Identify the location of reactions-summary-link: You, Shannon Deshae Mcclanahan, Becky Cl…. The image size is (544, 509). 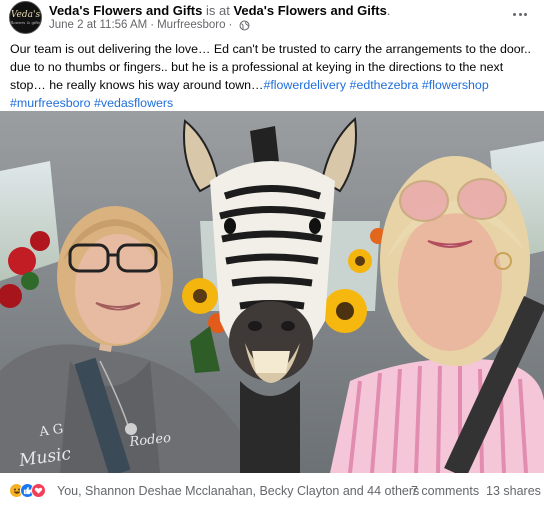
(238, 491).